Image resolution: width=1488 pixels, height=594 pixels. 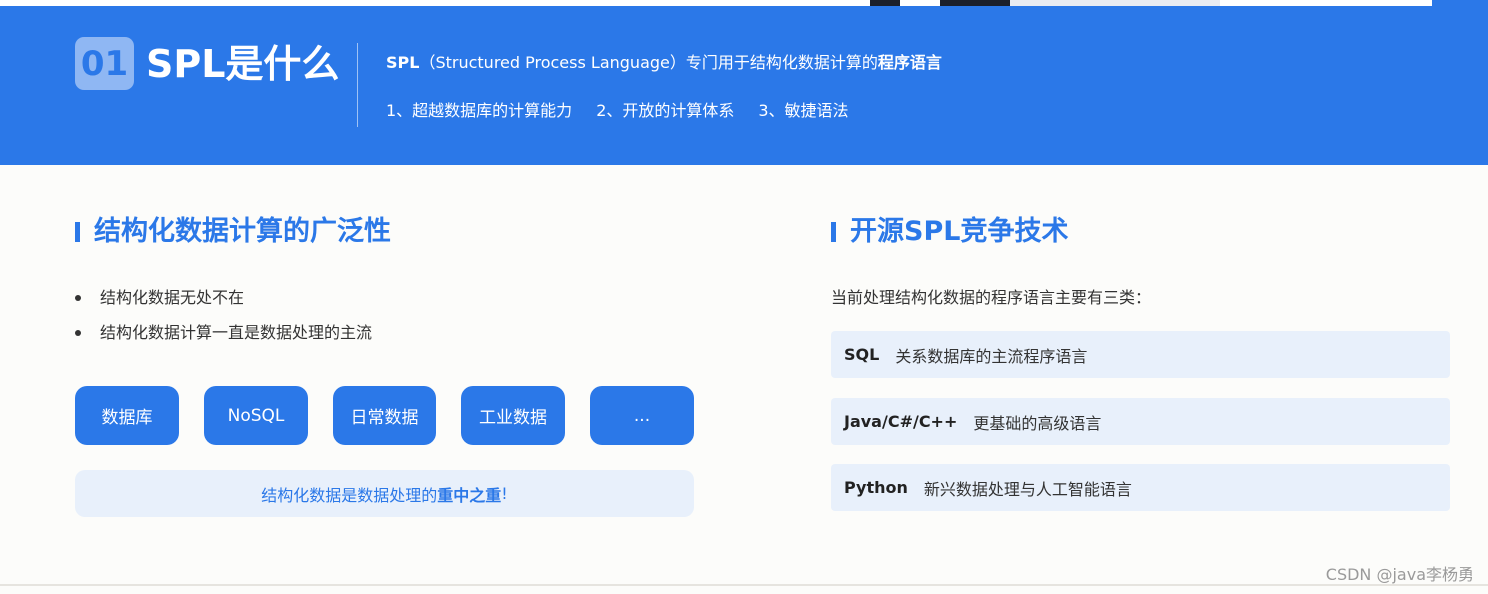 I want to click on note-suffix: !, so click(x=504, y=493).